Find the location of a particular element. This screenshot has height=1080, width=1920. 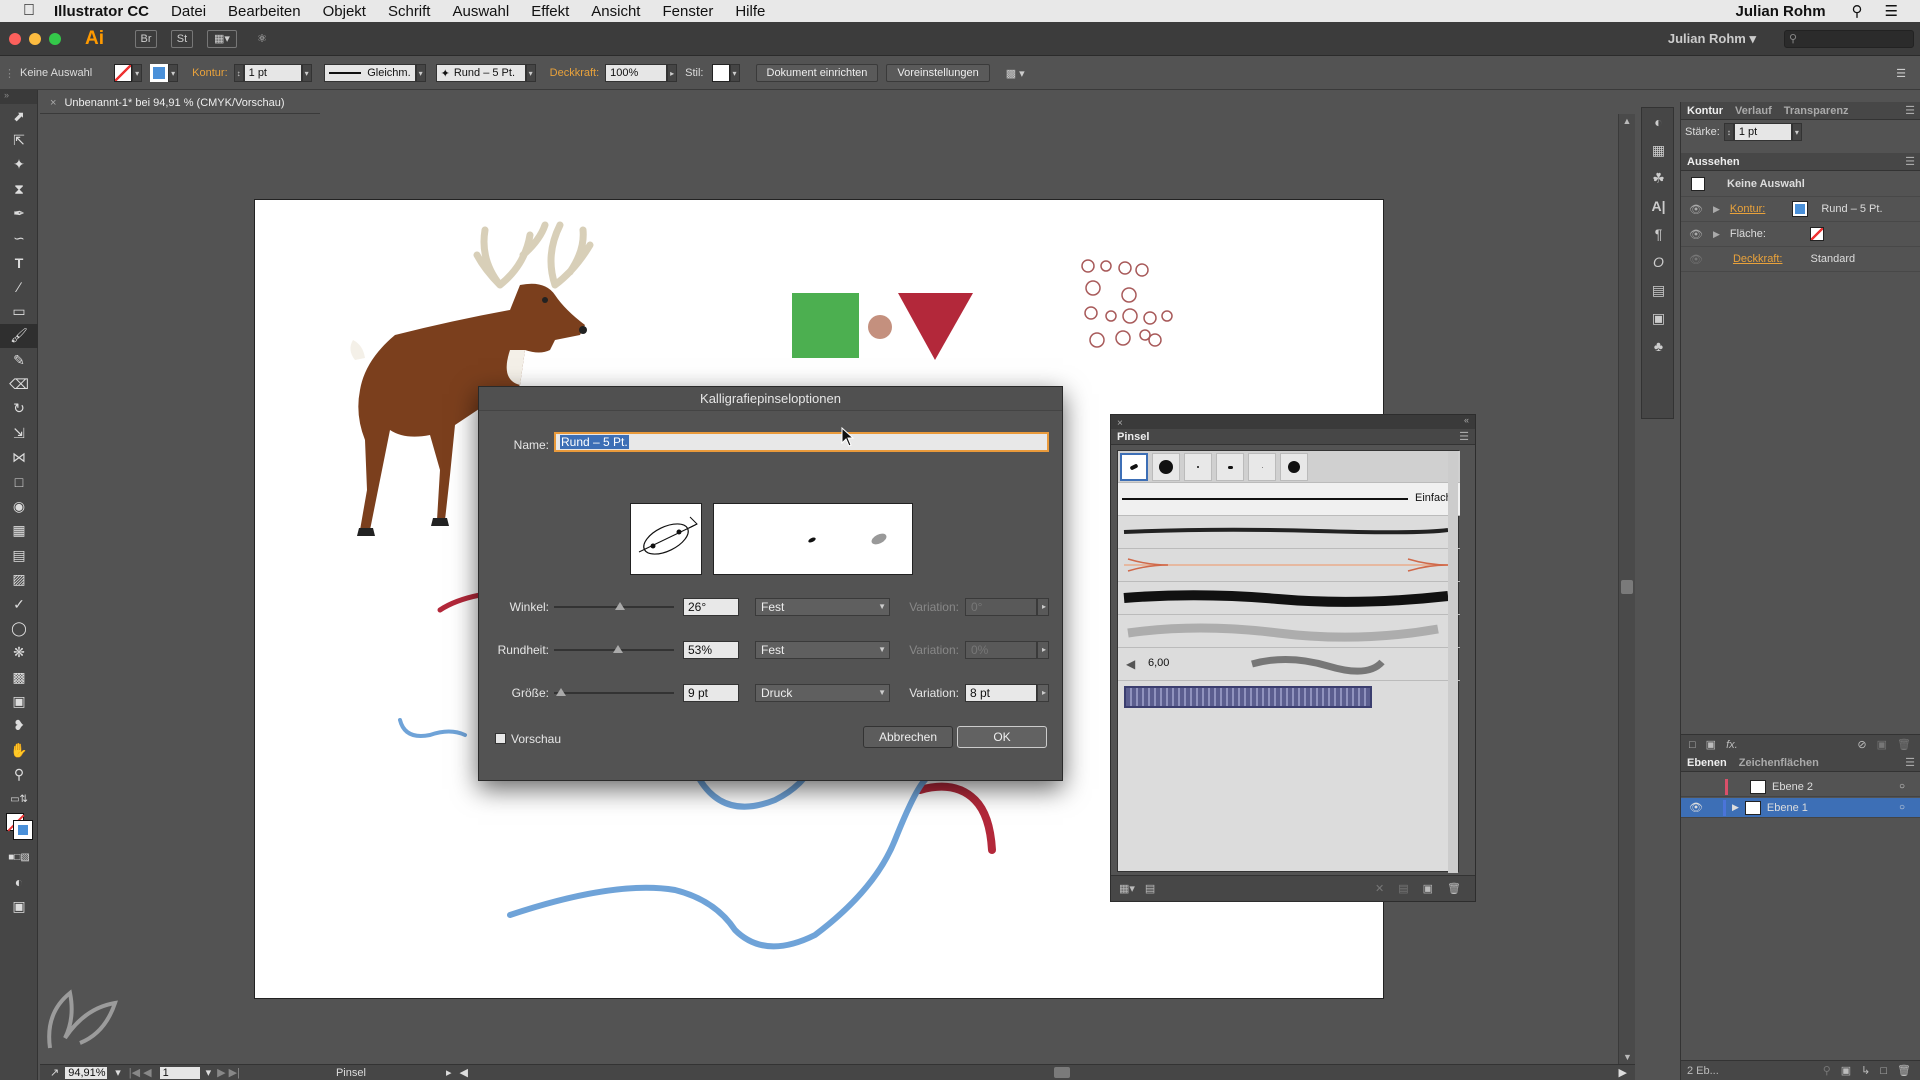

bridge-button: Br is located at coordinates (146, 38).